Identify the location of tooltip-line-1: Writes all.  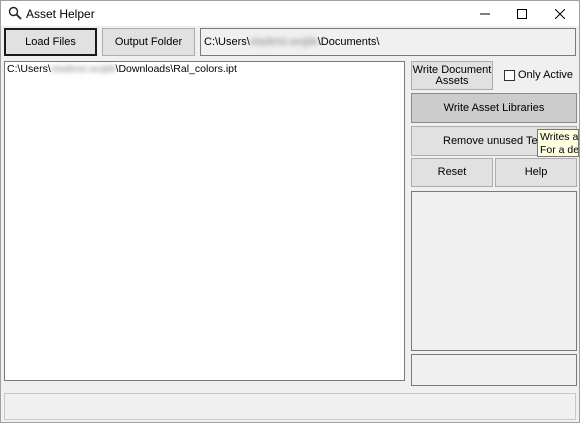
(559, 137).